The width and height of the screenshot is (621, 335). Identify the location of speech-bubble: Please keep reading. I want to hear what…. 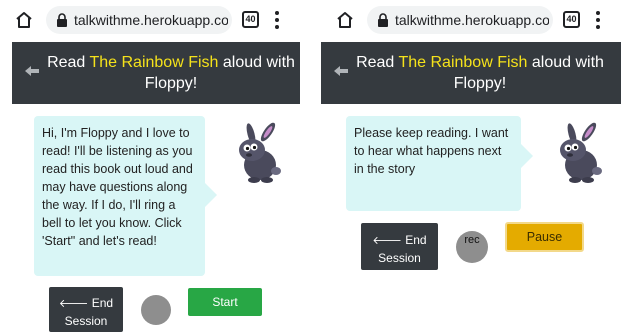
(433, 163).